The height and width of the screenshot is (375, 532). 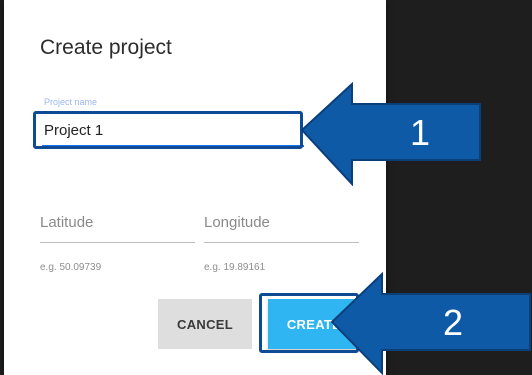 What do you see at coordinates (67, 222) in the screenshot?
I see `latitude-label: Latitude` at bounding box center [67, 222].